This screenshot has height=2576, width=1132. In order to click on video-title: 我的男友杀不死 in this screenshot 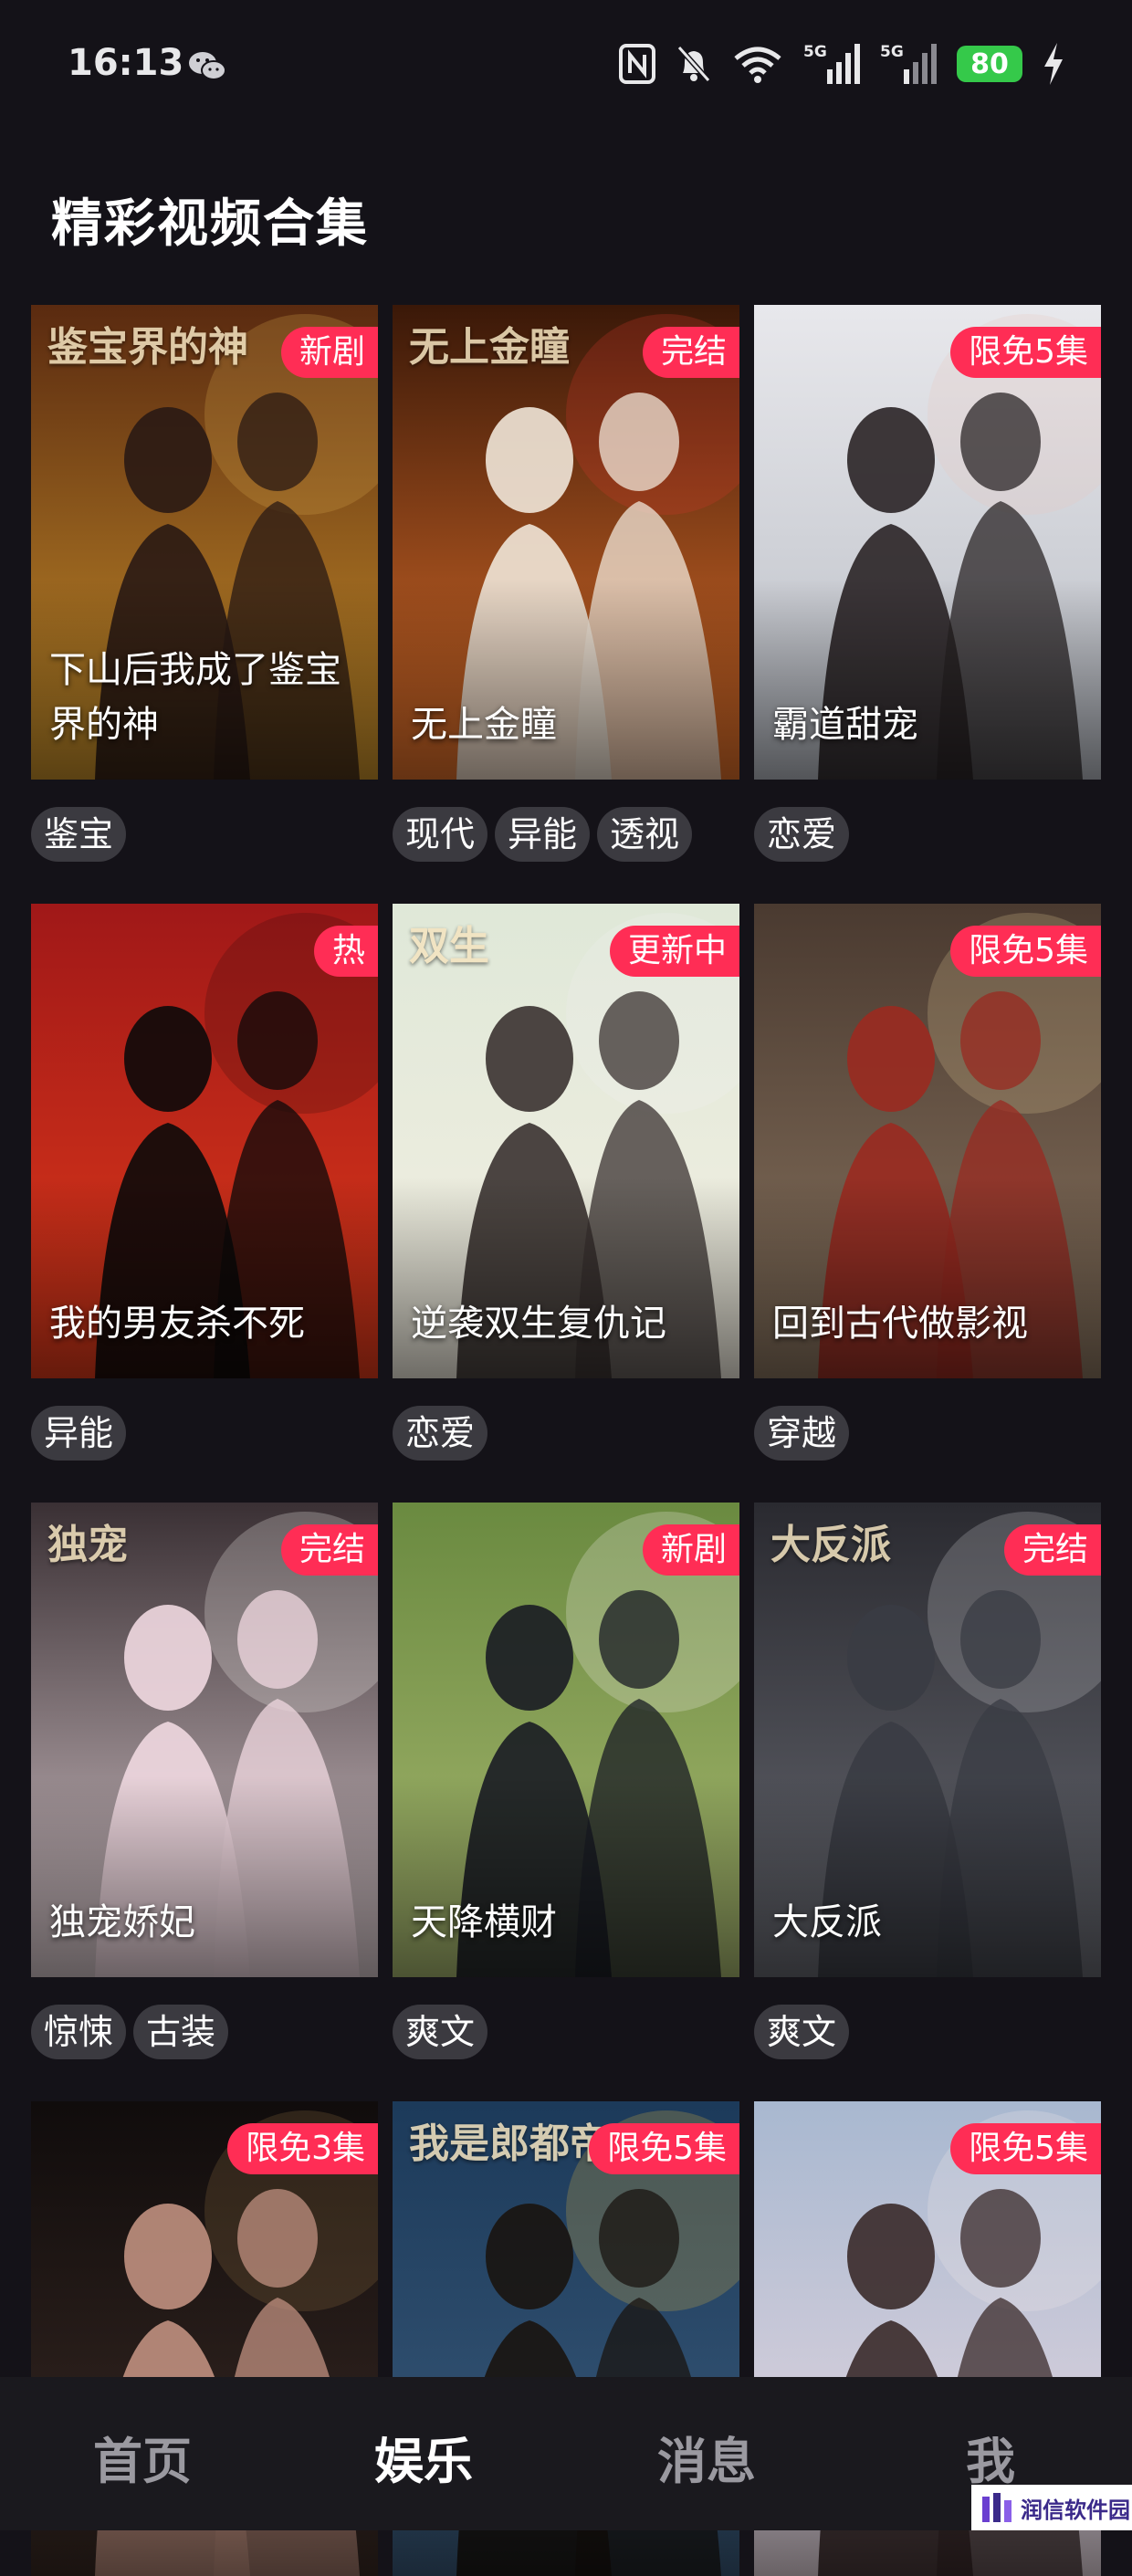, I will do `click(177, 1324)`.